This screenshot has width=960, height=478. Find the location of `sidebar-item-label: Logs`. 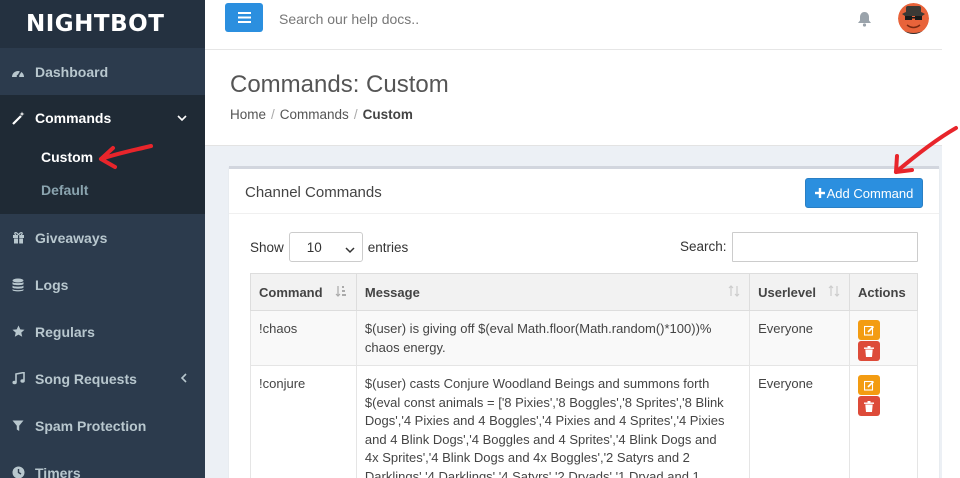

sidebar-item-label: Logs is located at coordinates (52, 284).